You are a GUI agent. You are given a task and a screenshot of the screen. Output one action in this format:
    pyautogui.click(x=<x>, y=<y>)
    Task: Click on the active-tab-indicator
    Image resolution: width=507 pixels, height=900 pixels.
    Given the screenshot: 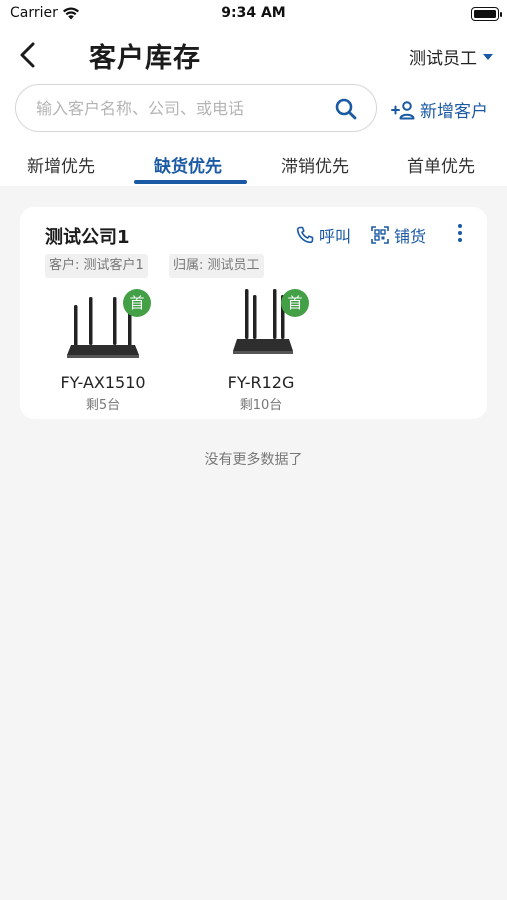 What is the action you would take?
    pyautogui.click(x=190, y=182)
    